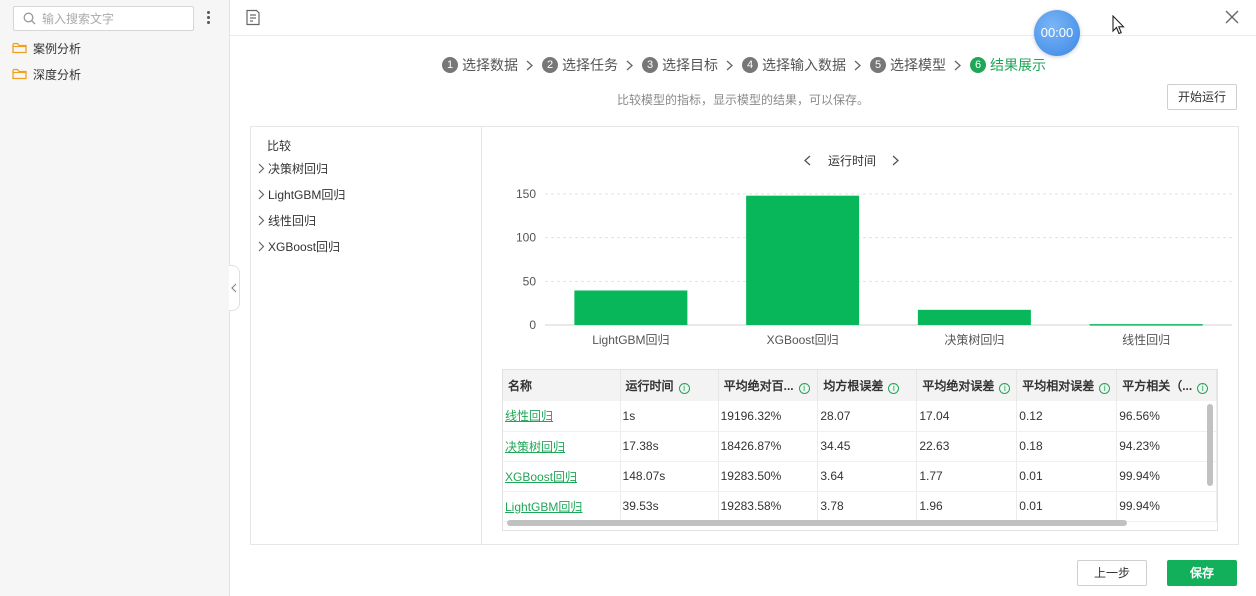  I want to click on model-link: 决策树回归, so click(535, 447).